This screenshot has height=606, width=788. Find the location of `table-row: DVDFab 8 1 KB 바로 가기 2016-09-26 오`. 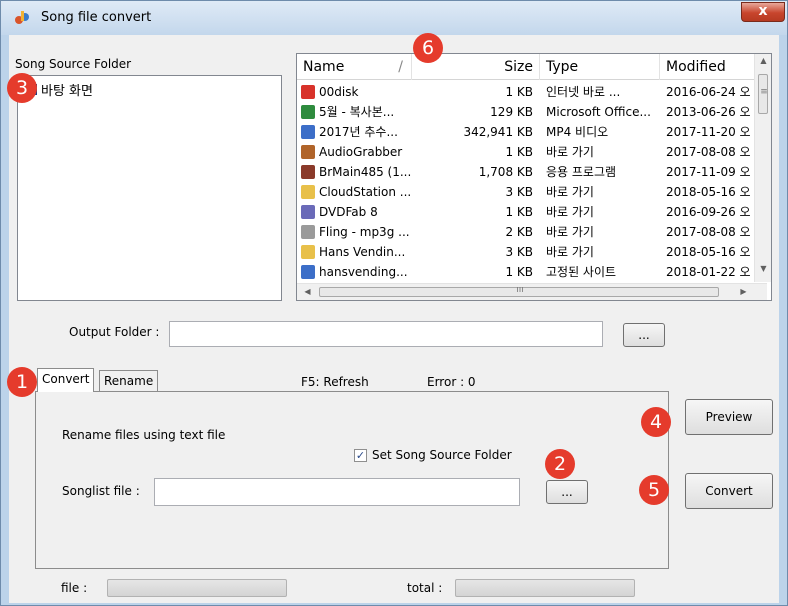

table-row: DVDFab 8 1 KB 바로 가기 2016-09-26 오 is located at coordinates (525, 212).